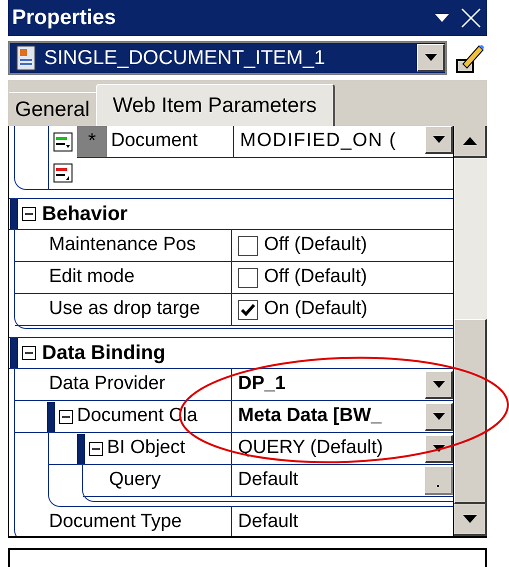 The image size is (509, 567). What do you see at coordinates (107, 384) in the screenshot?
I see `property-label: Data Provider` at bounding box center [107, 384].